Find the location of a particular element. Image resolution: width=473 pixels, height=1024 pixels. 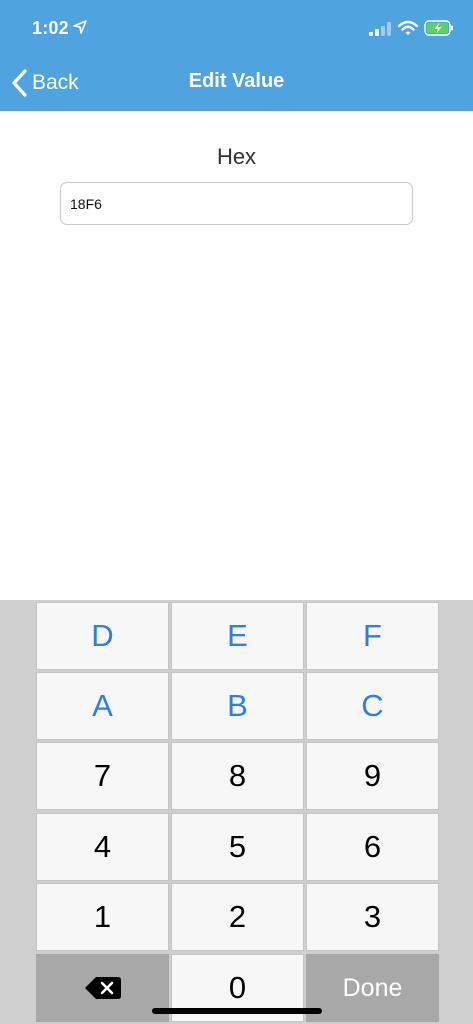

key-4: 4 is located at coordinates (102, 847).